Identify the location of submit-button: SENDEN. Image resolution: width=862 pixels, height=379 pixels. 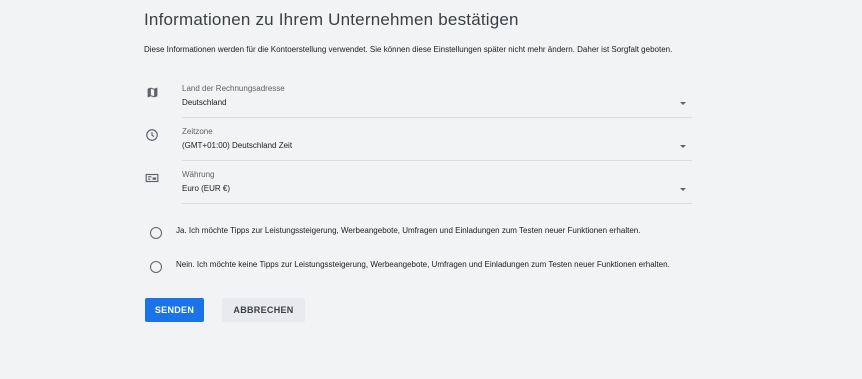
(174, 310).